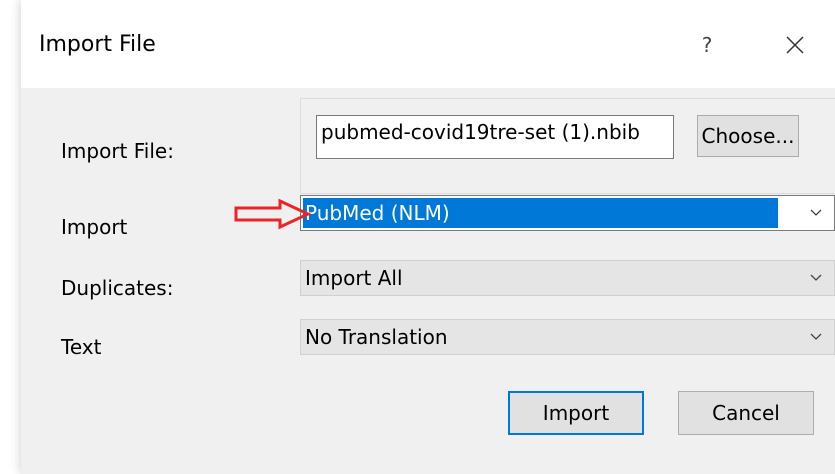  I want to click on import-filter-selected-value: PubMed (NLM), so click(540, 213).